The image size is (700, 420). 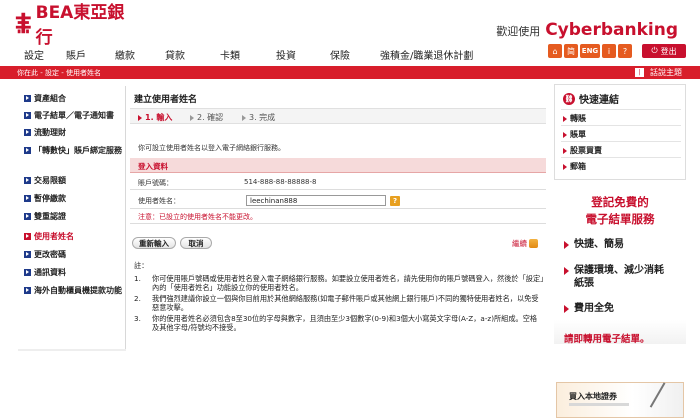 I want to click on step-input: 1. 輸入, so click(x=155, y=117).